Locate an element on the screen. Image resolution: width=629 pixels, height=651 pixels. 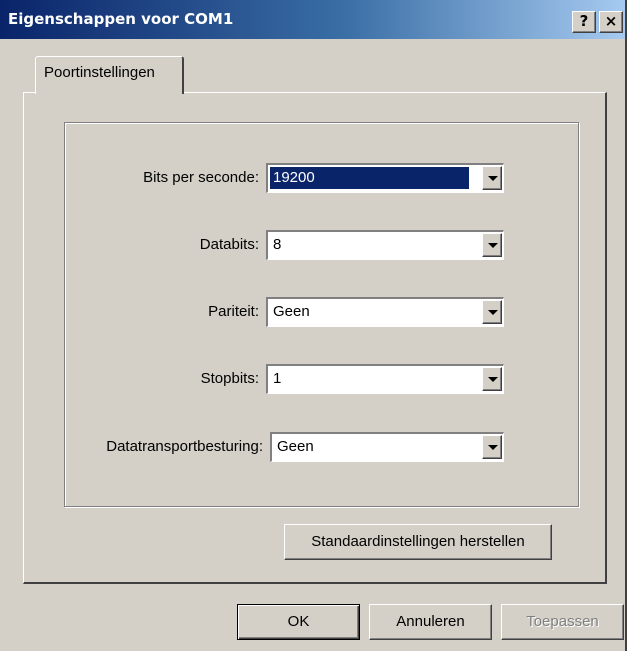
close-button: × is located at coordinates (611, 22).